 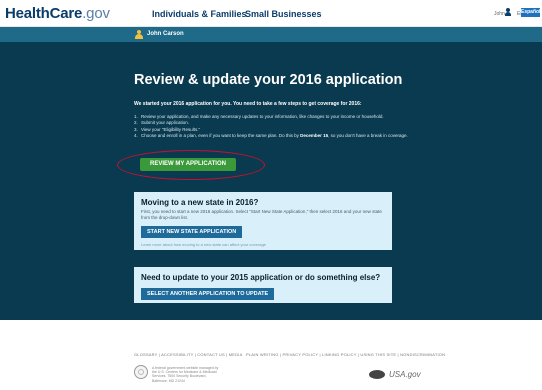 I want to click on healthcare-gov-logo: HealthCare.gov, so click(x=57, y=13).